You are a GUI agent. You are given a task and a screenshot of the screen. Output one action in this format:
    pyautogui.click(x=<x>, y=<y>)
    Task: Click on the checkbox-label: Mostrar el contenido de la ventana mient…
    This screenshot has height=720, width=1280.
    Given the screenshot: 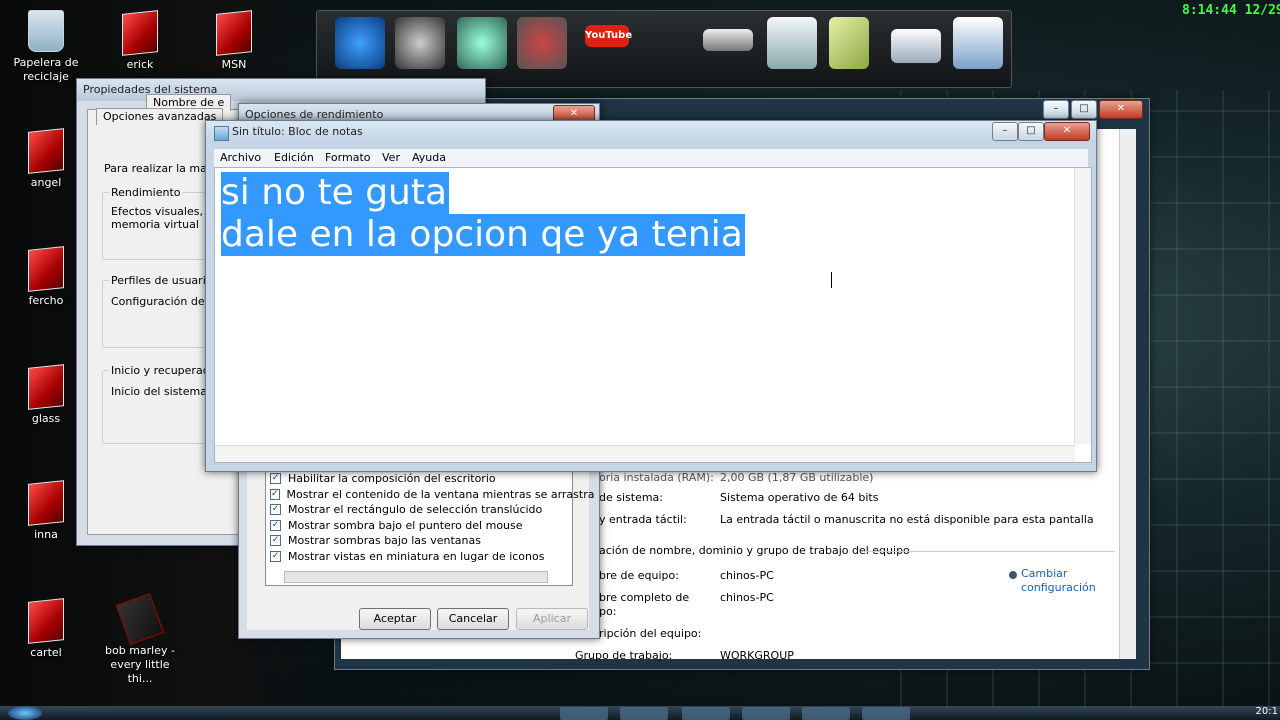 What is the action you would take?
    pyautogui.click(x=440, y=494)
    